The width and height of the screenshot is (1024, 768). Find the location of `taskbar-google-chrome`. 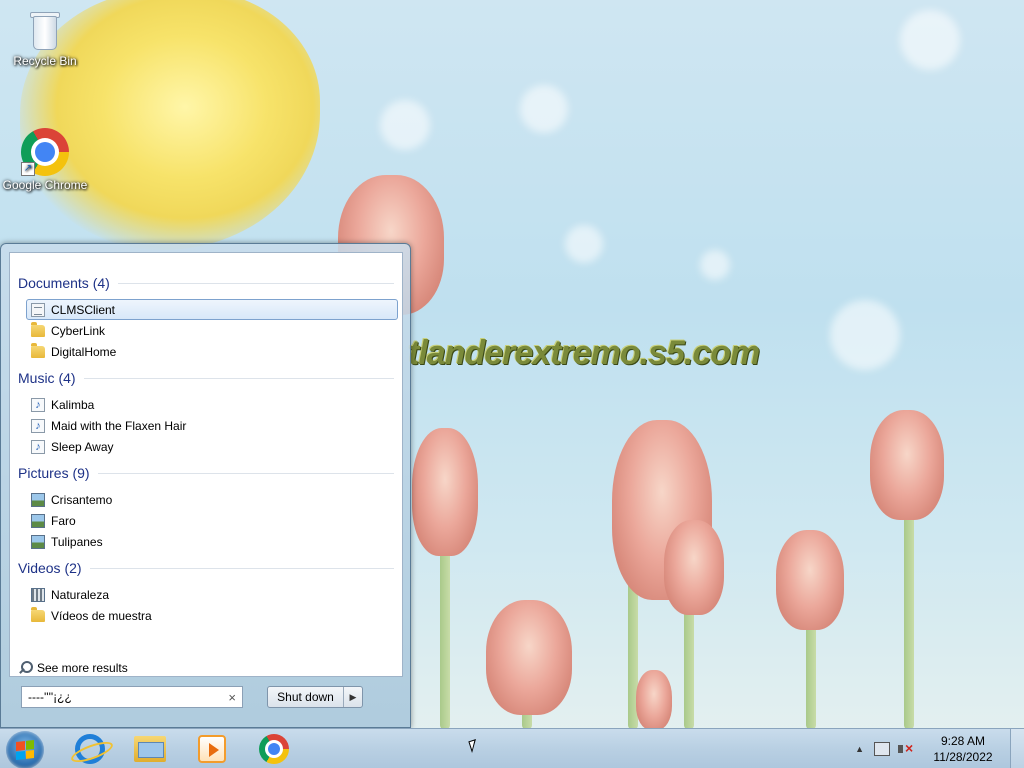

taskbar-google-chrome is located at coordinates (274, 749).